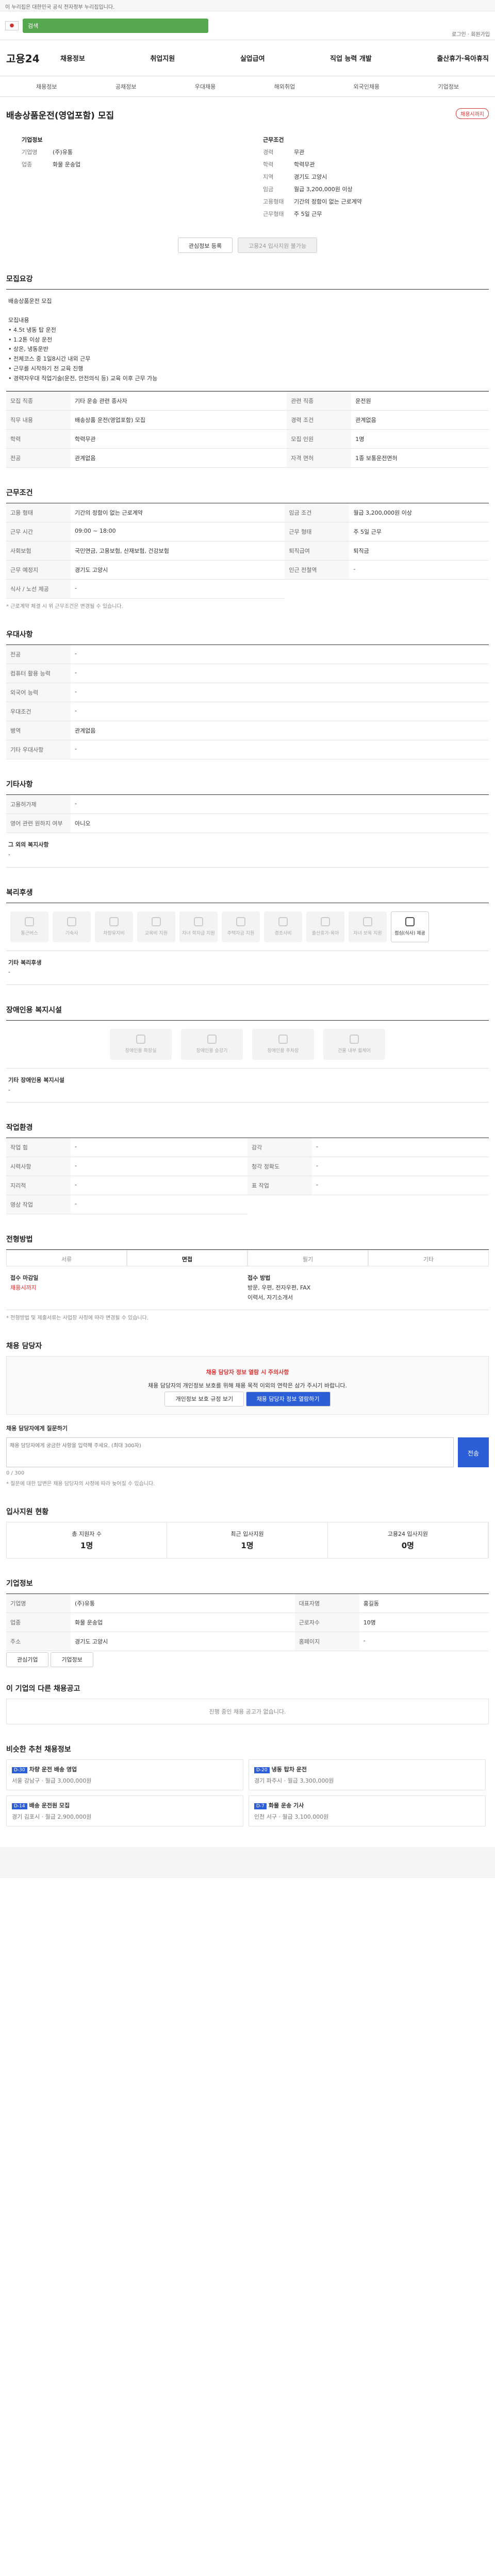 This screenshot has width=495, height=2576. I want to click on row-value: 홍길동, so click(424, 1604).